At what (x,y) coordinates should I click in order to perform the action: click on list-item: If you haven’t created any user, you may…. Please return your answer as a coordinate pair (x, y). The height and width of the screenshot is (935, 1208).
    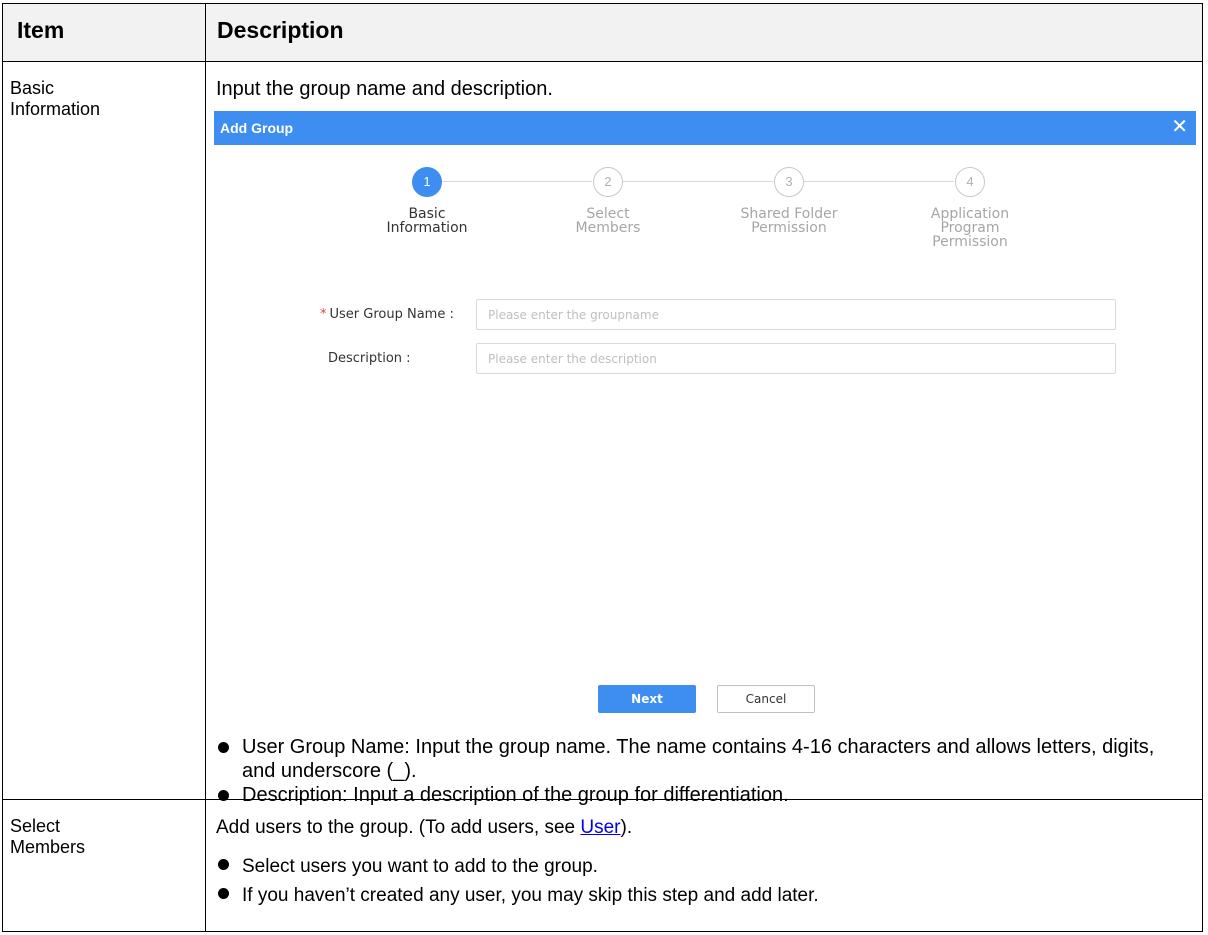
    Looking at the image, I should click on (703, 895).